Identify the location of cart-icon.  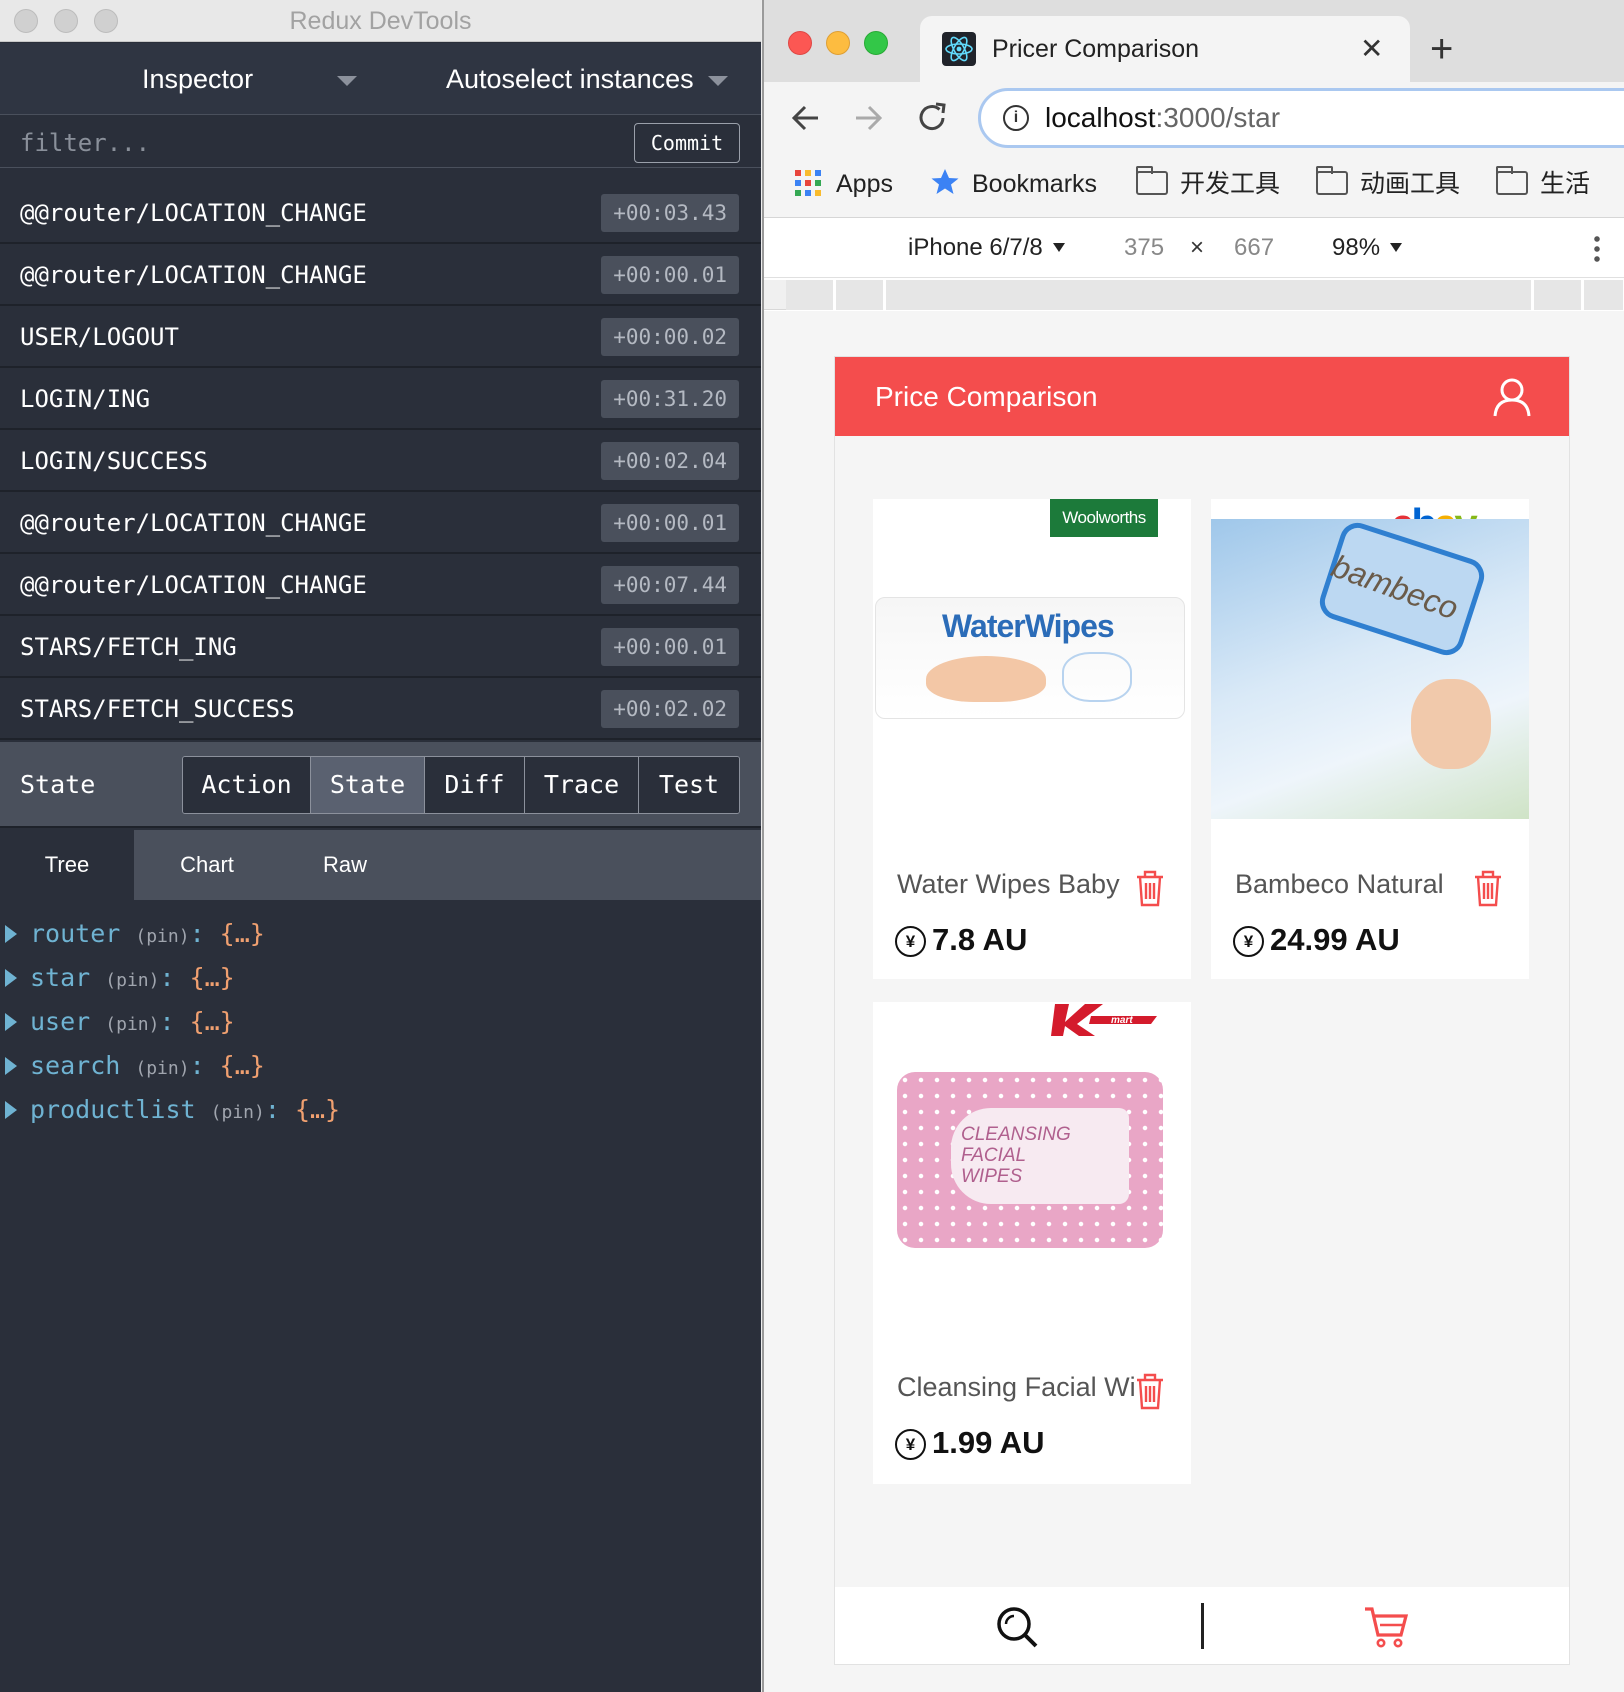
(1386, 1627).